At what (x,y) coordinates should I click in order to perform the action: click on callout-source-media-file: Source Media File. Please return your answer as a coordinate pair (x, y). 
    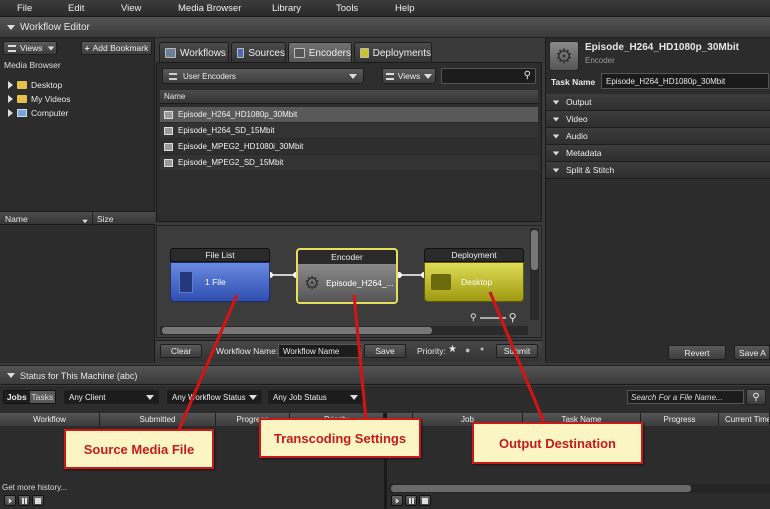
    Looking at the image, I should click on (139, 449).